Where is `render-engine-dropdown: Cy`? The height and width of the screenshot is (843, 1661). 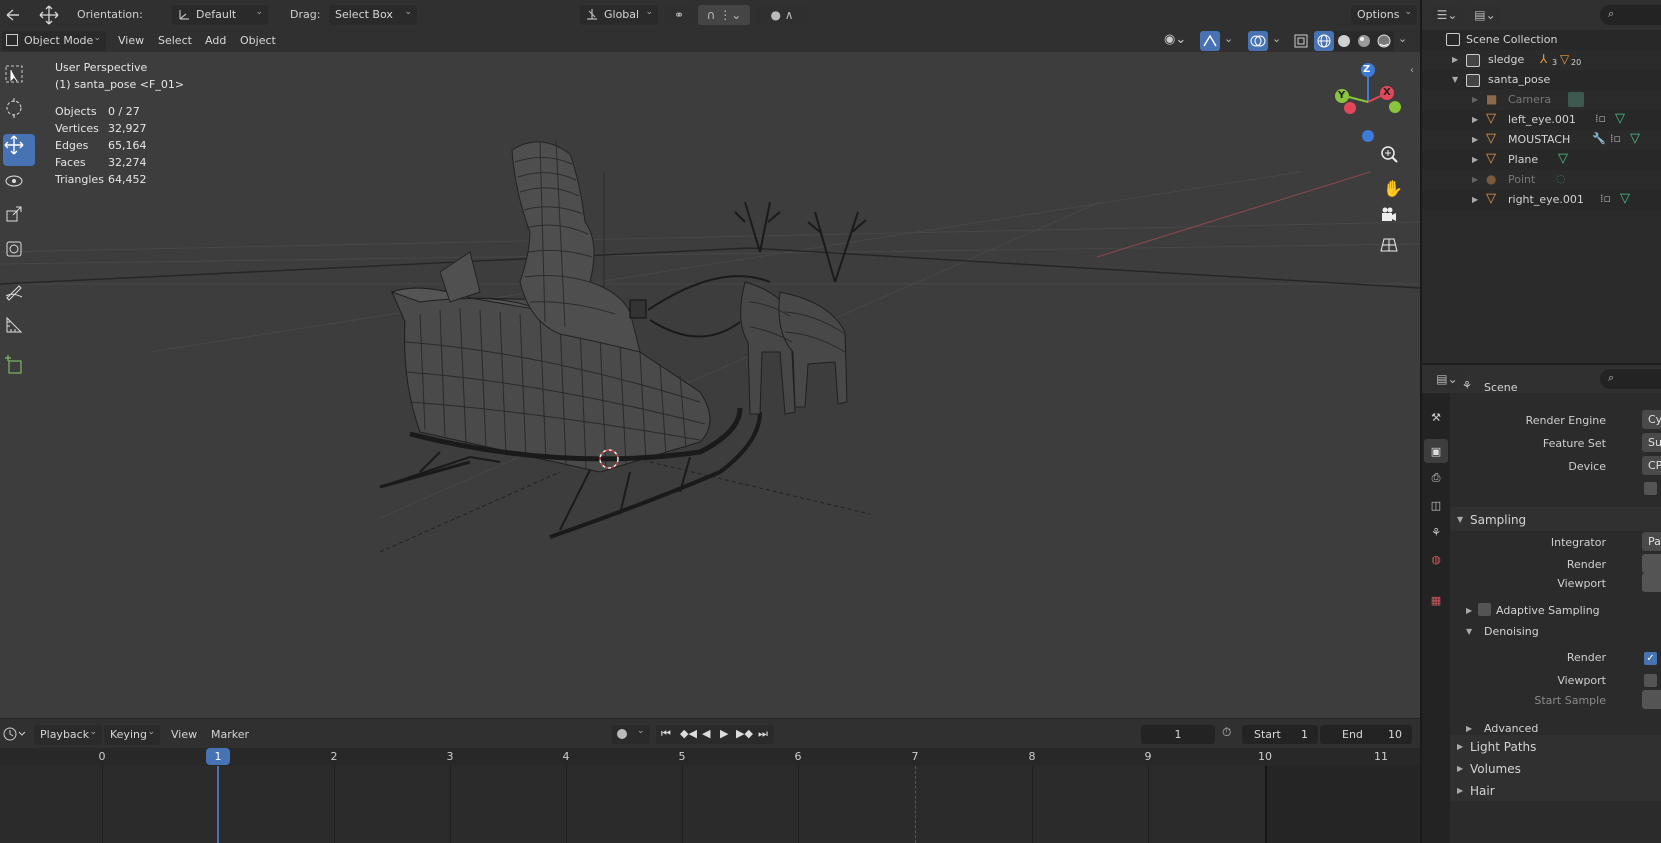 render-engine-dropdown: Cy is located at coordinates (1651, 419).